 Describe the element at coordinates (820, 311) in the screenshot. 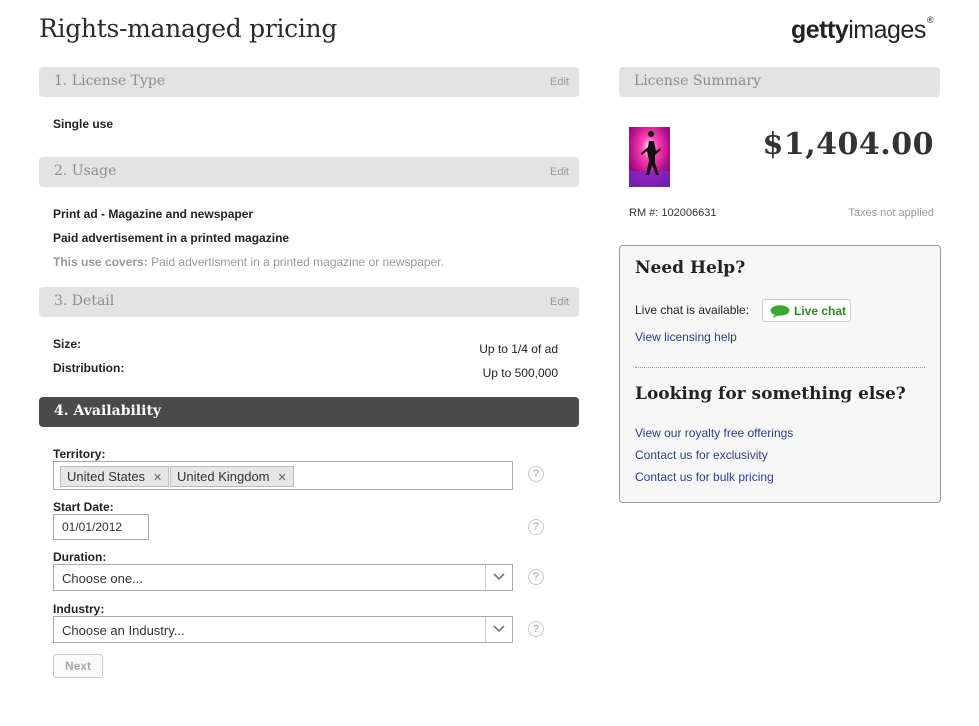

I see `live-chat-label: Live chat` at that location.